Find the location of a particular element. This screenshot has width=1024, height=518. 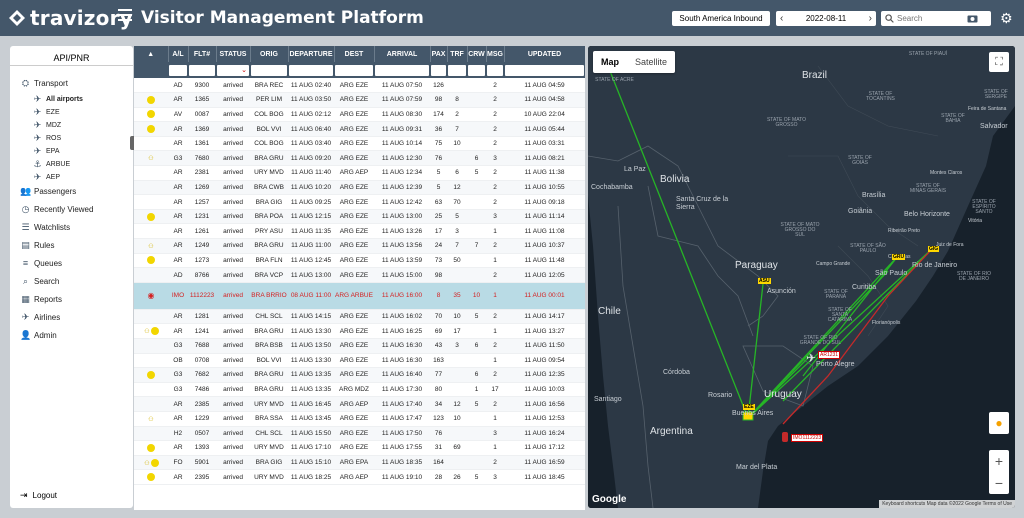

table-cell: ARG EZE is located at coordinates (354, 86).